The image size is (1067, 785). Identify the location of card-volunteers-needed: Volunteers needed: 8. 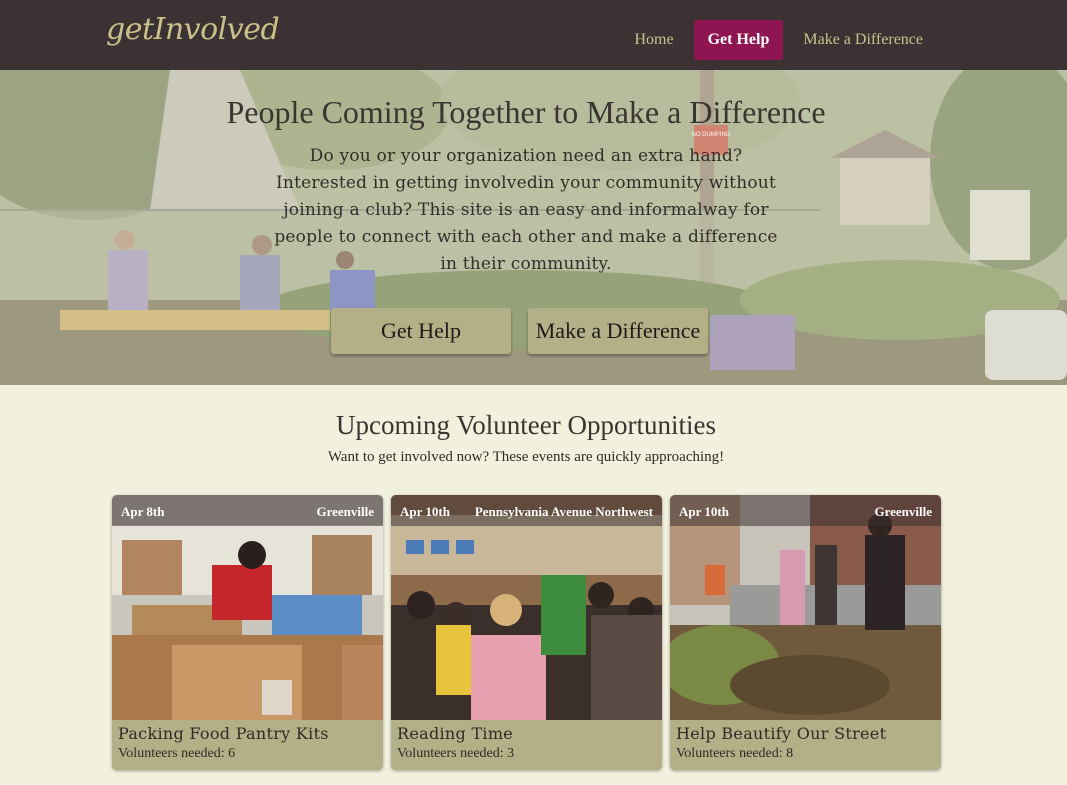
(735, 753).